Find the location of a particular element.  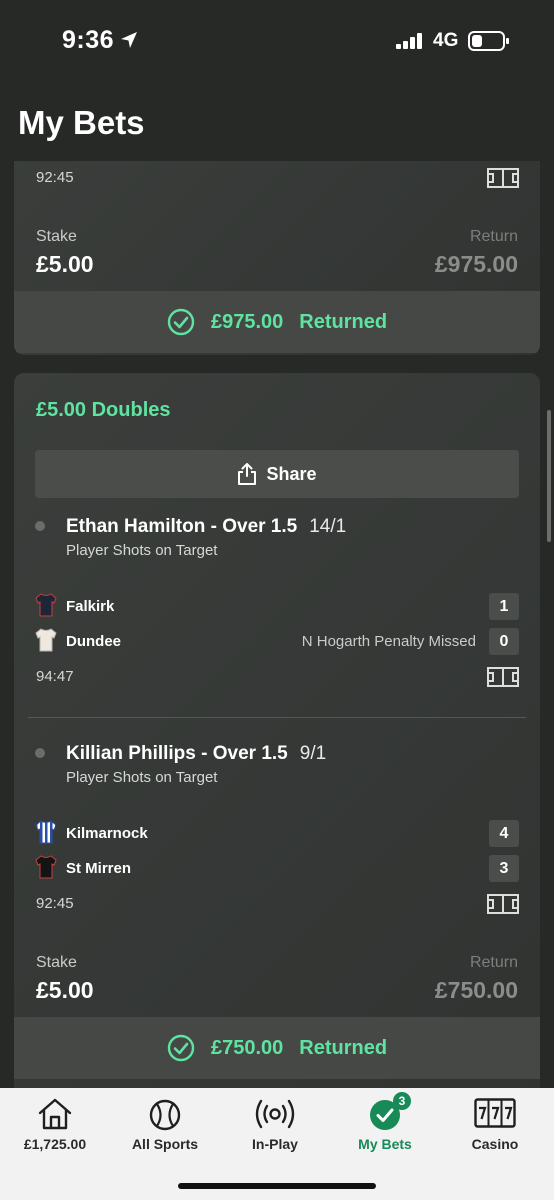

signal-icon is located at coordinates (410, 43).